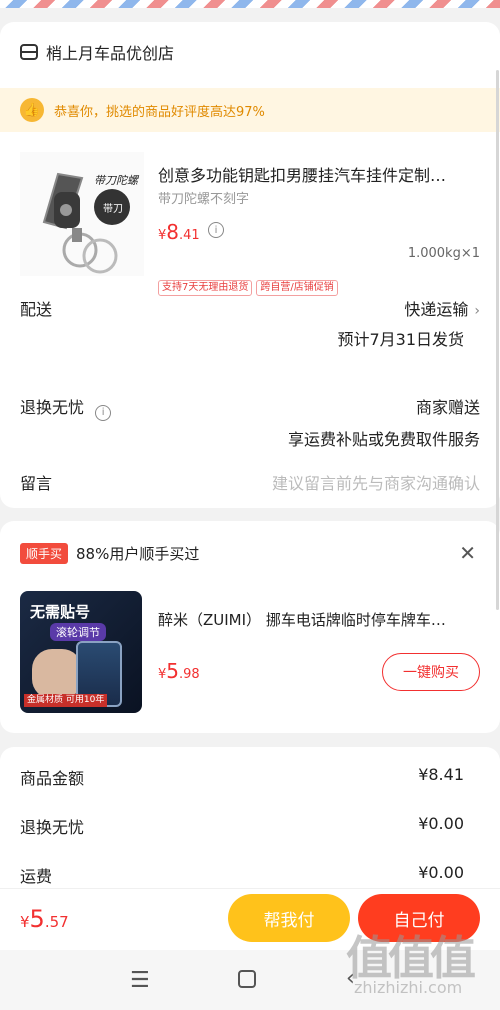 The width and height of the screenshot is (500, 1010). What do you see at coordinates (110, 52) in the screenshot?
I see `shop-name: 梢上月车品优创店` at bounding box center [110, 52].